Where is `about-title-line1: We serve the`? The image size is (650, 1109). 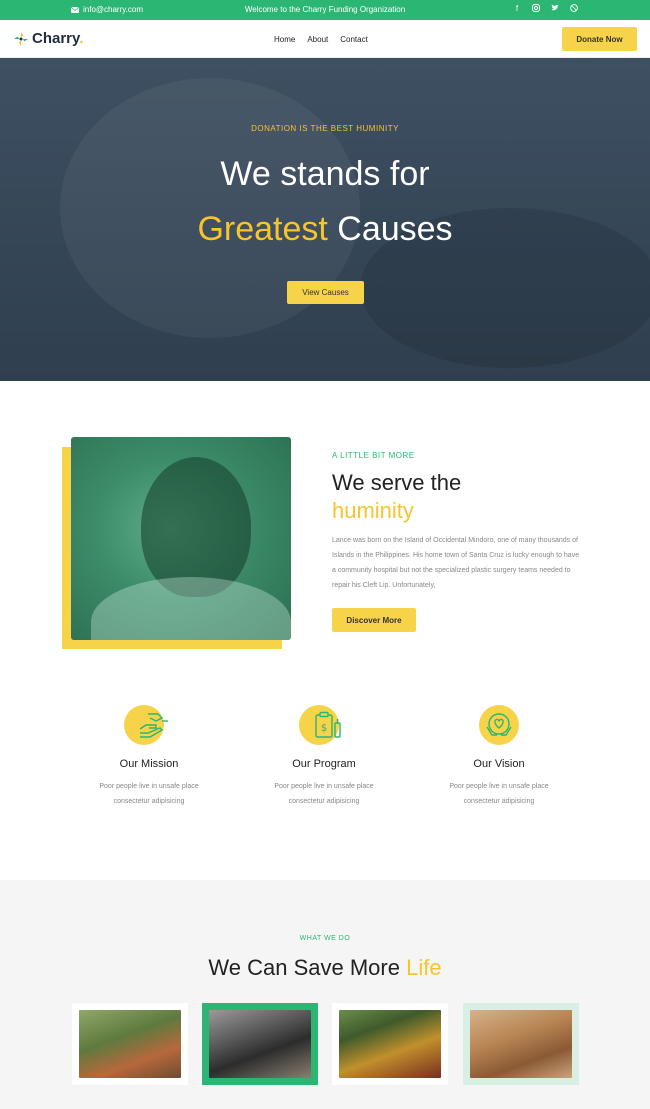 about-title-line1: We serve the is located at coordinates (397, 482).